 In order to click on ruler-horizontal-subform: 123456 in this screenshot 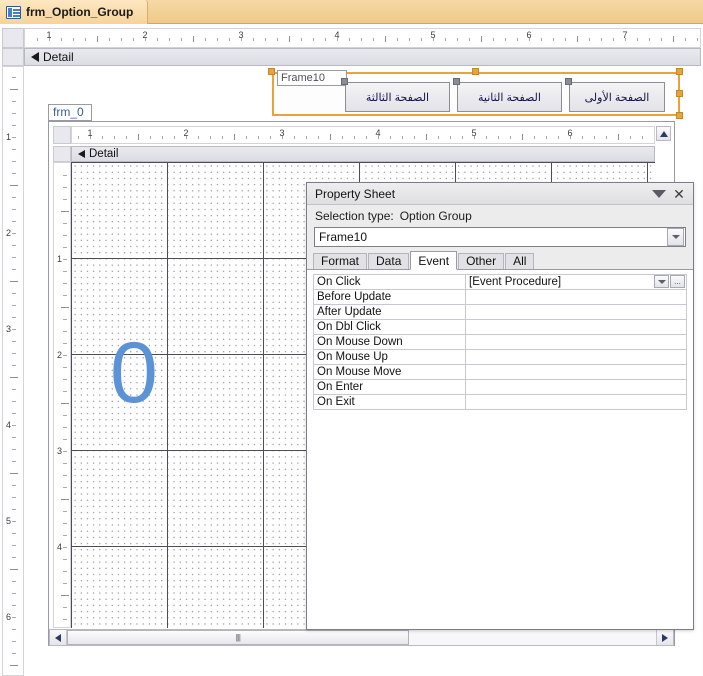, I will do `click(363, 135)`.